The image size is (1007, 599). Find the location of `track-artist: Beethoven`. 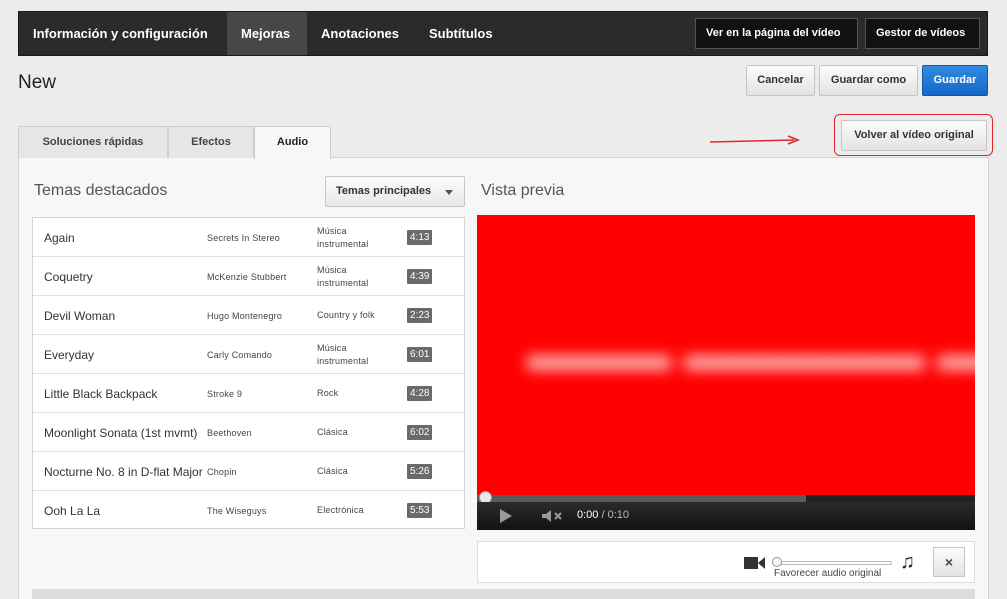

track-artist: Beethoven is located at coordinates (229, 432).